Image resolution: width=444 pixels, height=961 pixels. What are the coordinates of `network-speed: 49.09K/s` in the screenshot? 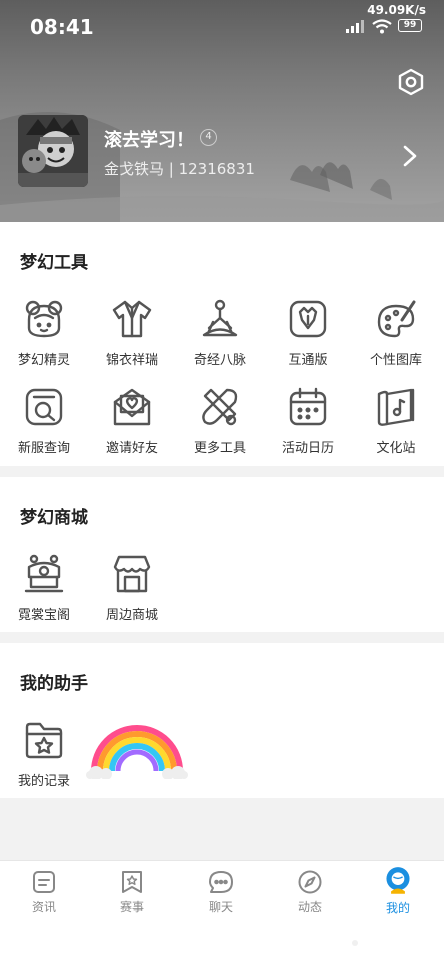 It's located at (396, 10).